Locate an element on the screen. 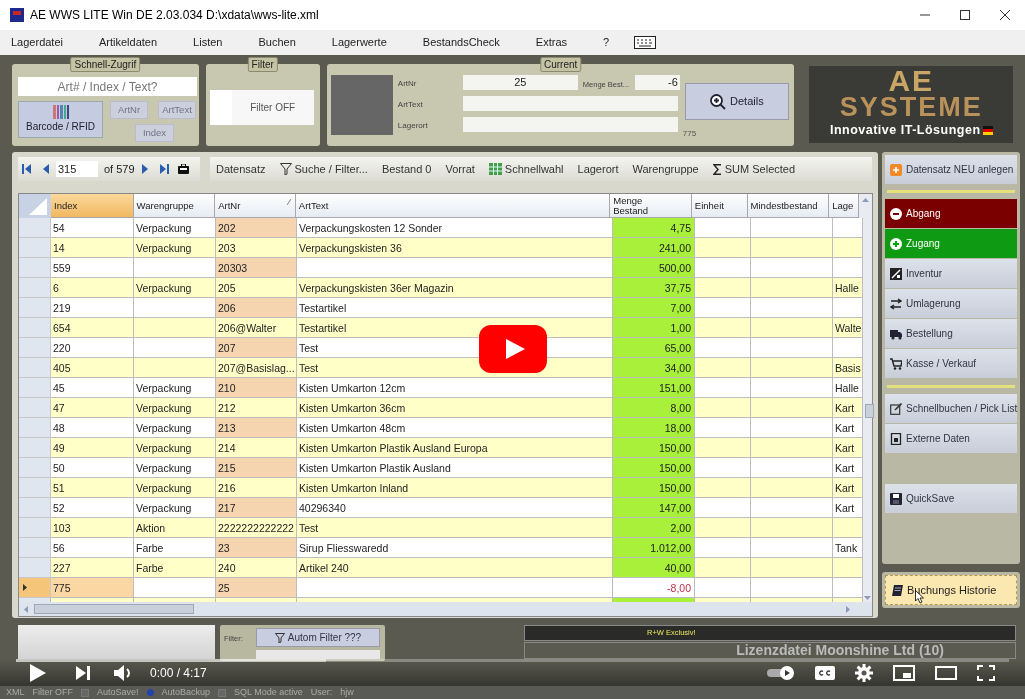 The height and width of the screenshot is (699, 1025). toolbar-button: Vorrat is located at coordinates (460, 169).